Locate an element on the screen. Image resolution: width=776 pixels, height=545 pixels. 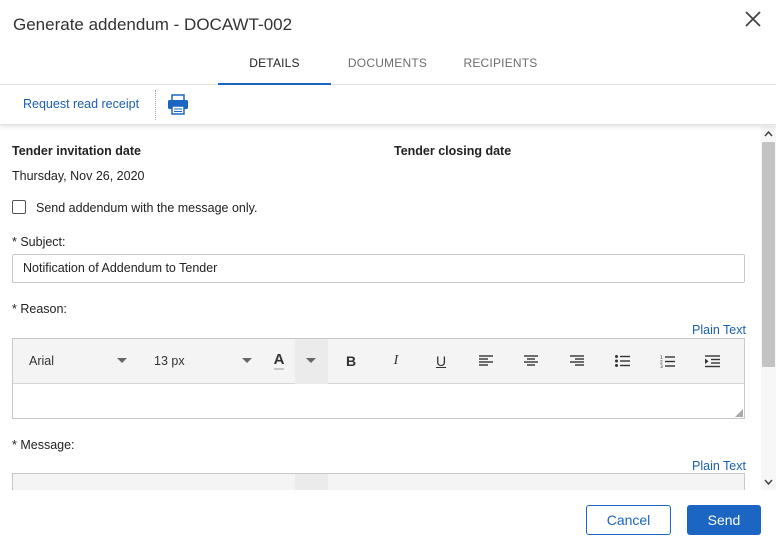
content-scrollbar is located at coordinates (768, 308).